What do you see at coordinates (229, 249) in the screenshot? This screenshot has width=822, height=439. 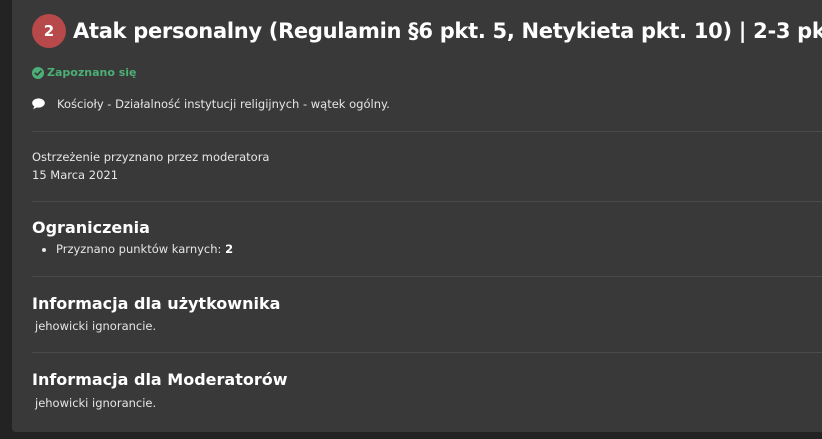 I see `penalty-points-value: 2` at bounding box center [229, 249].